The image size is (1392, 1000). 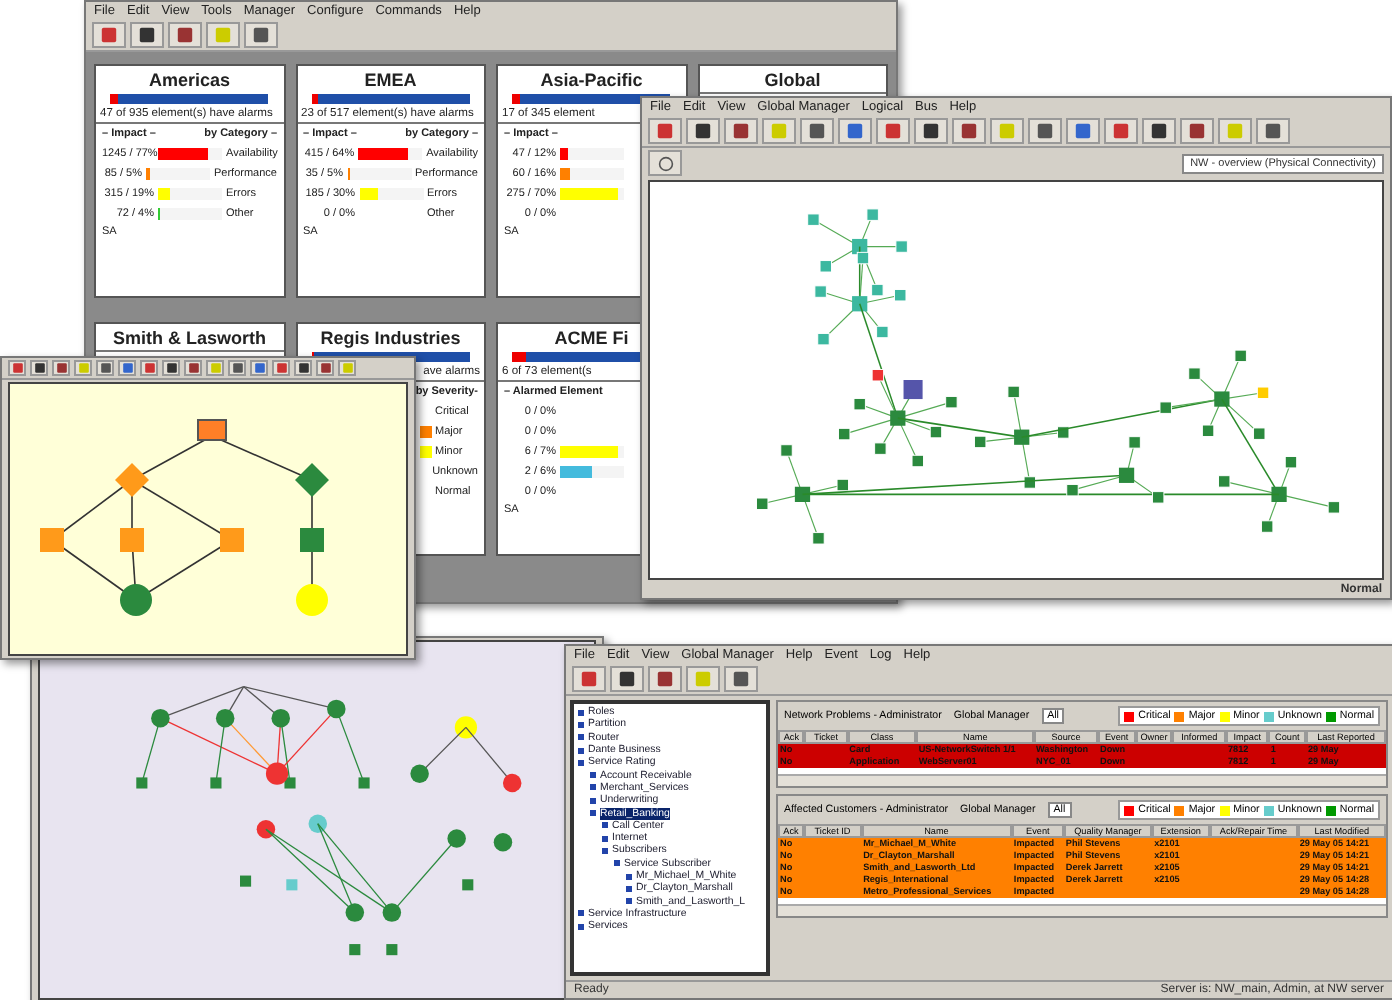 I want to click on card-title: EMEA, so click(x=390, y=80).